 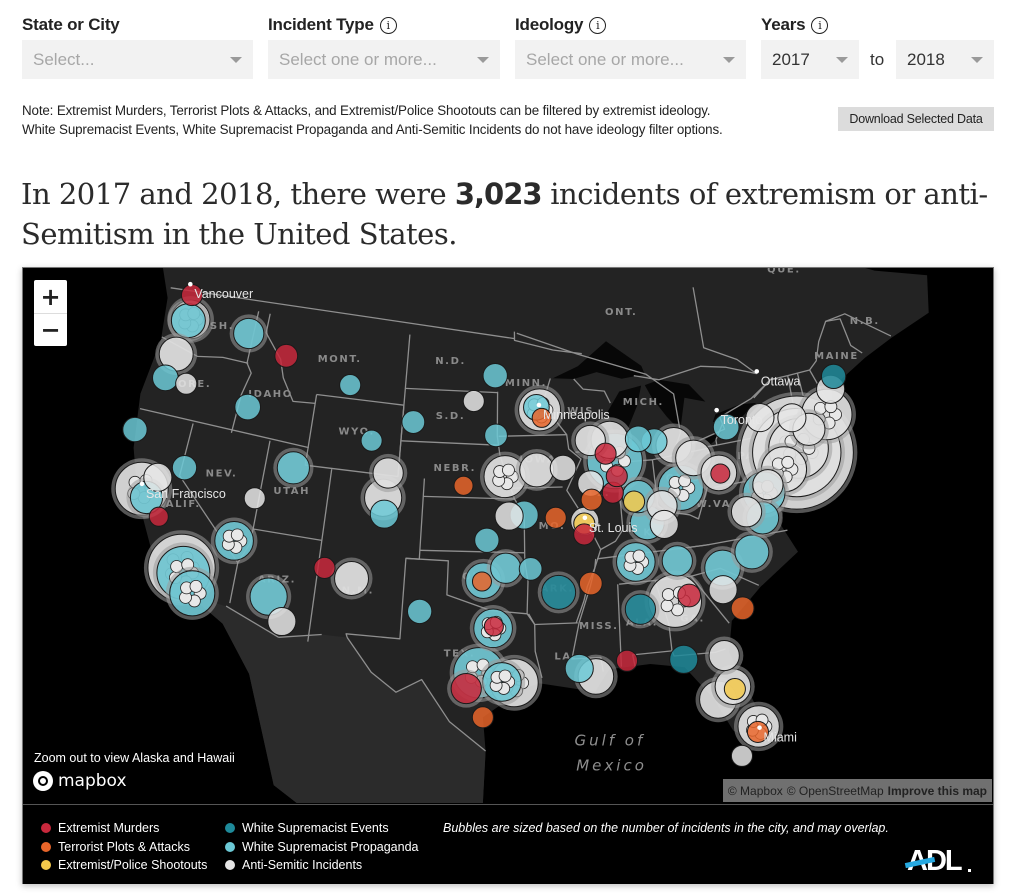 I want to click on zoom-out-button: −, so click(x=50, y=329).